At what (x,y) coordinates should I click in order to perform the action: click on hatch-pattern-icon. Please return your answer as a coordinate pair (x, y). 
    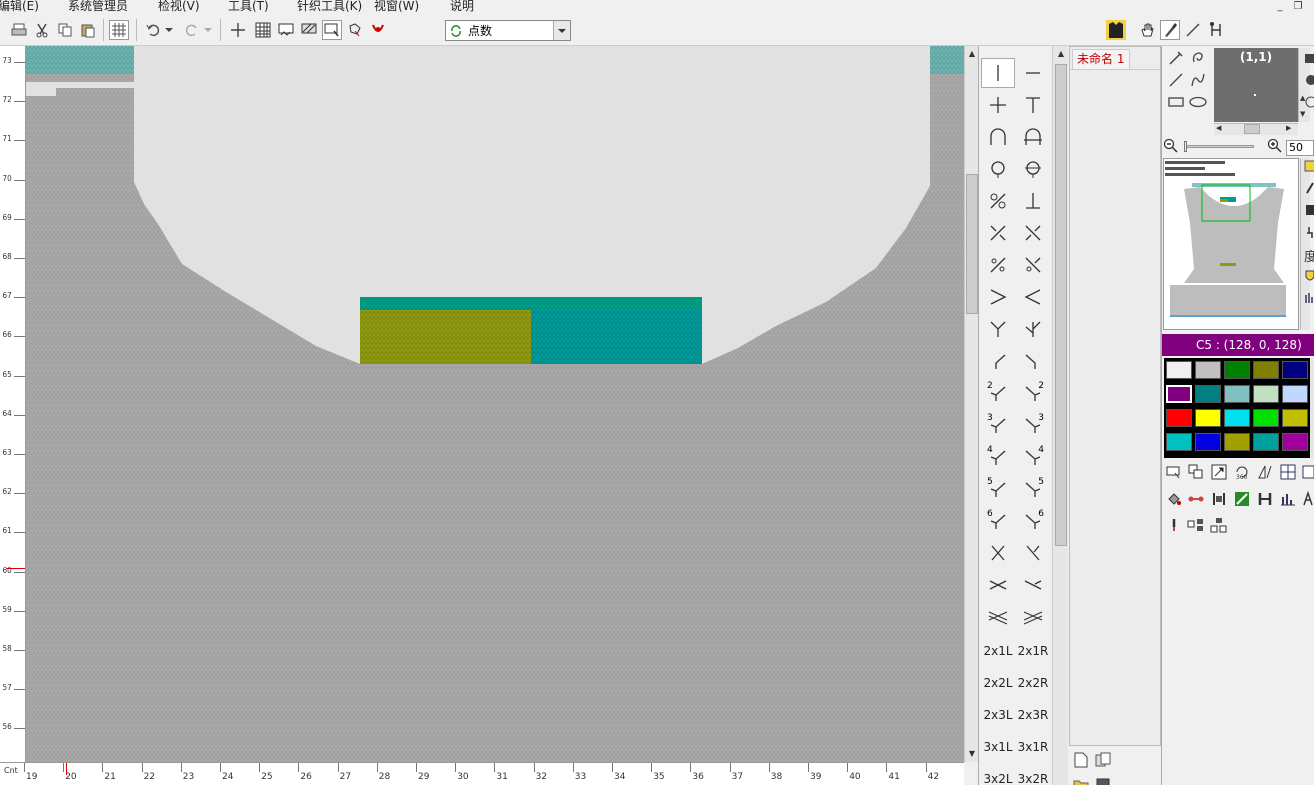
    Looking at the image, I should click on (309, 30).